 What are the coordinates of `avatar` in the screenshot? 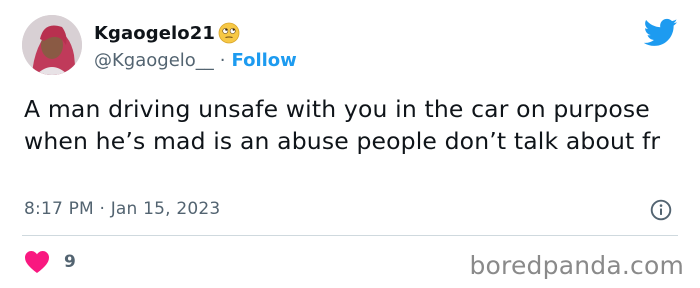 It's located at (52, 45).